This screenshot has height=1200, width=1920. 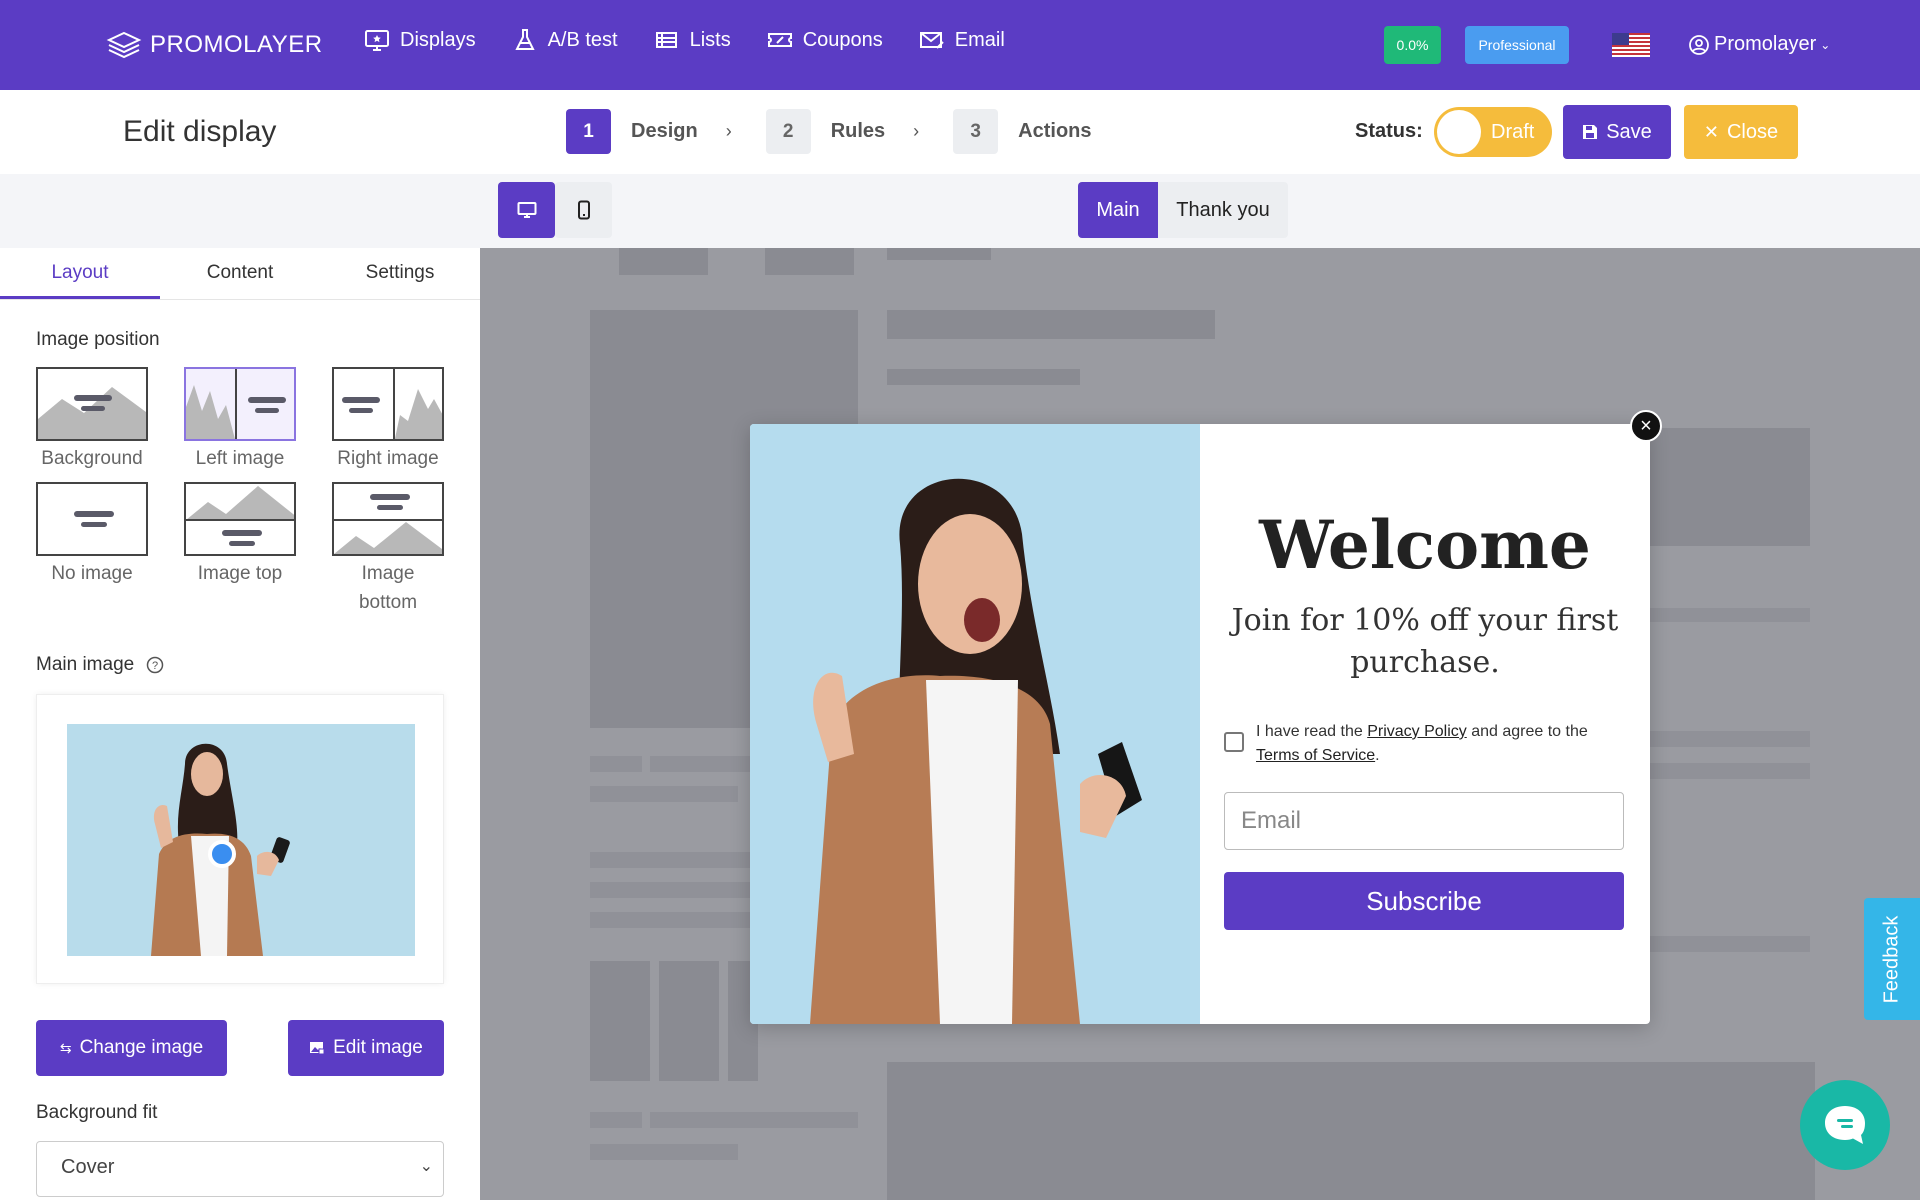 What do you see at coordinates (788, 131) in the screenshot?
I see `step-2-number: 2` at bounding box center [788, 131].